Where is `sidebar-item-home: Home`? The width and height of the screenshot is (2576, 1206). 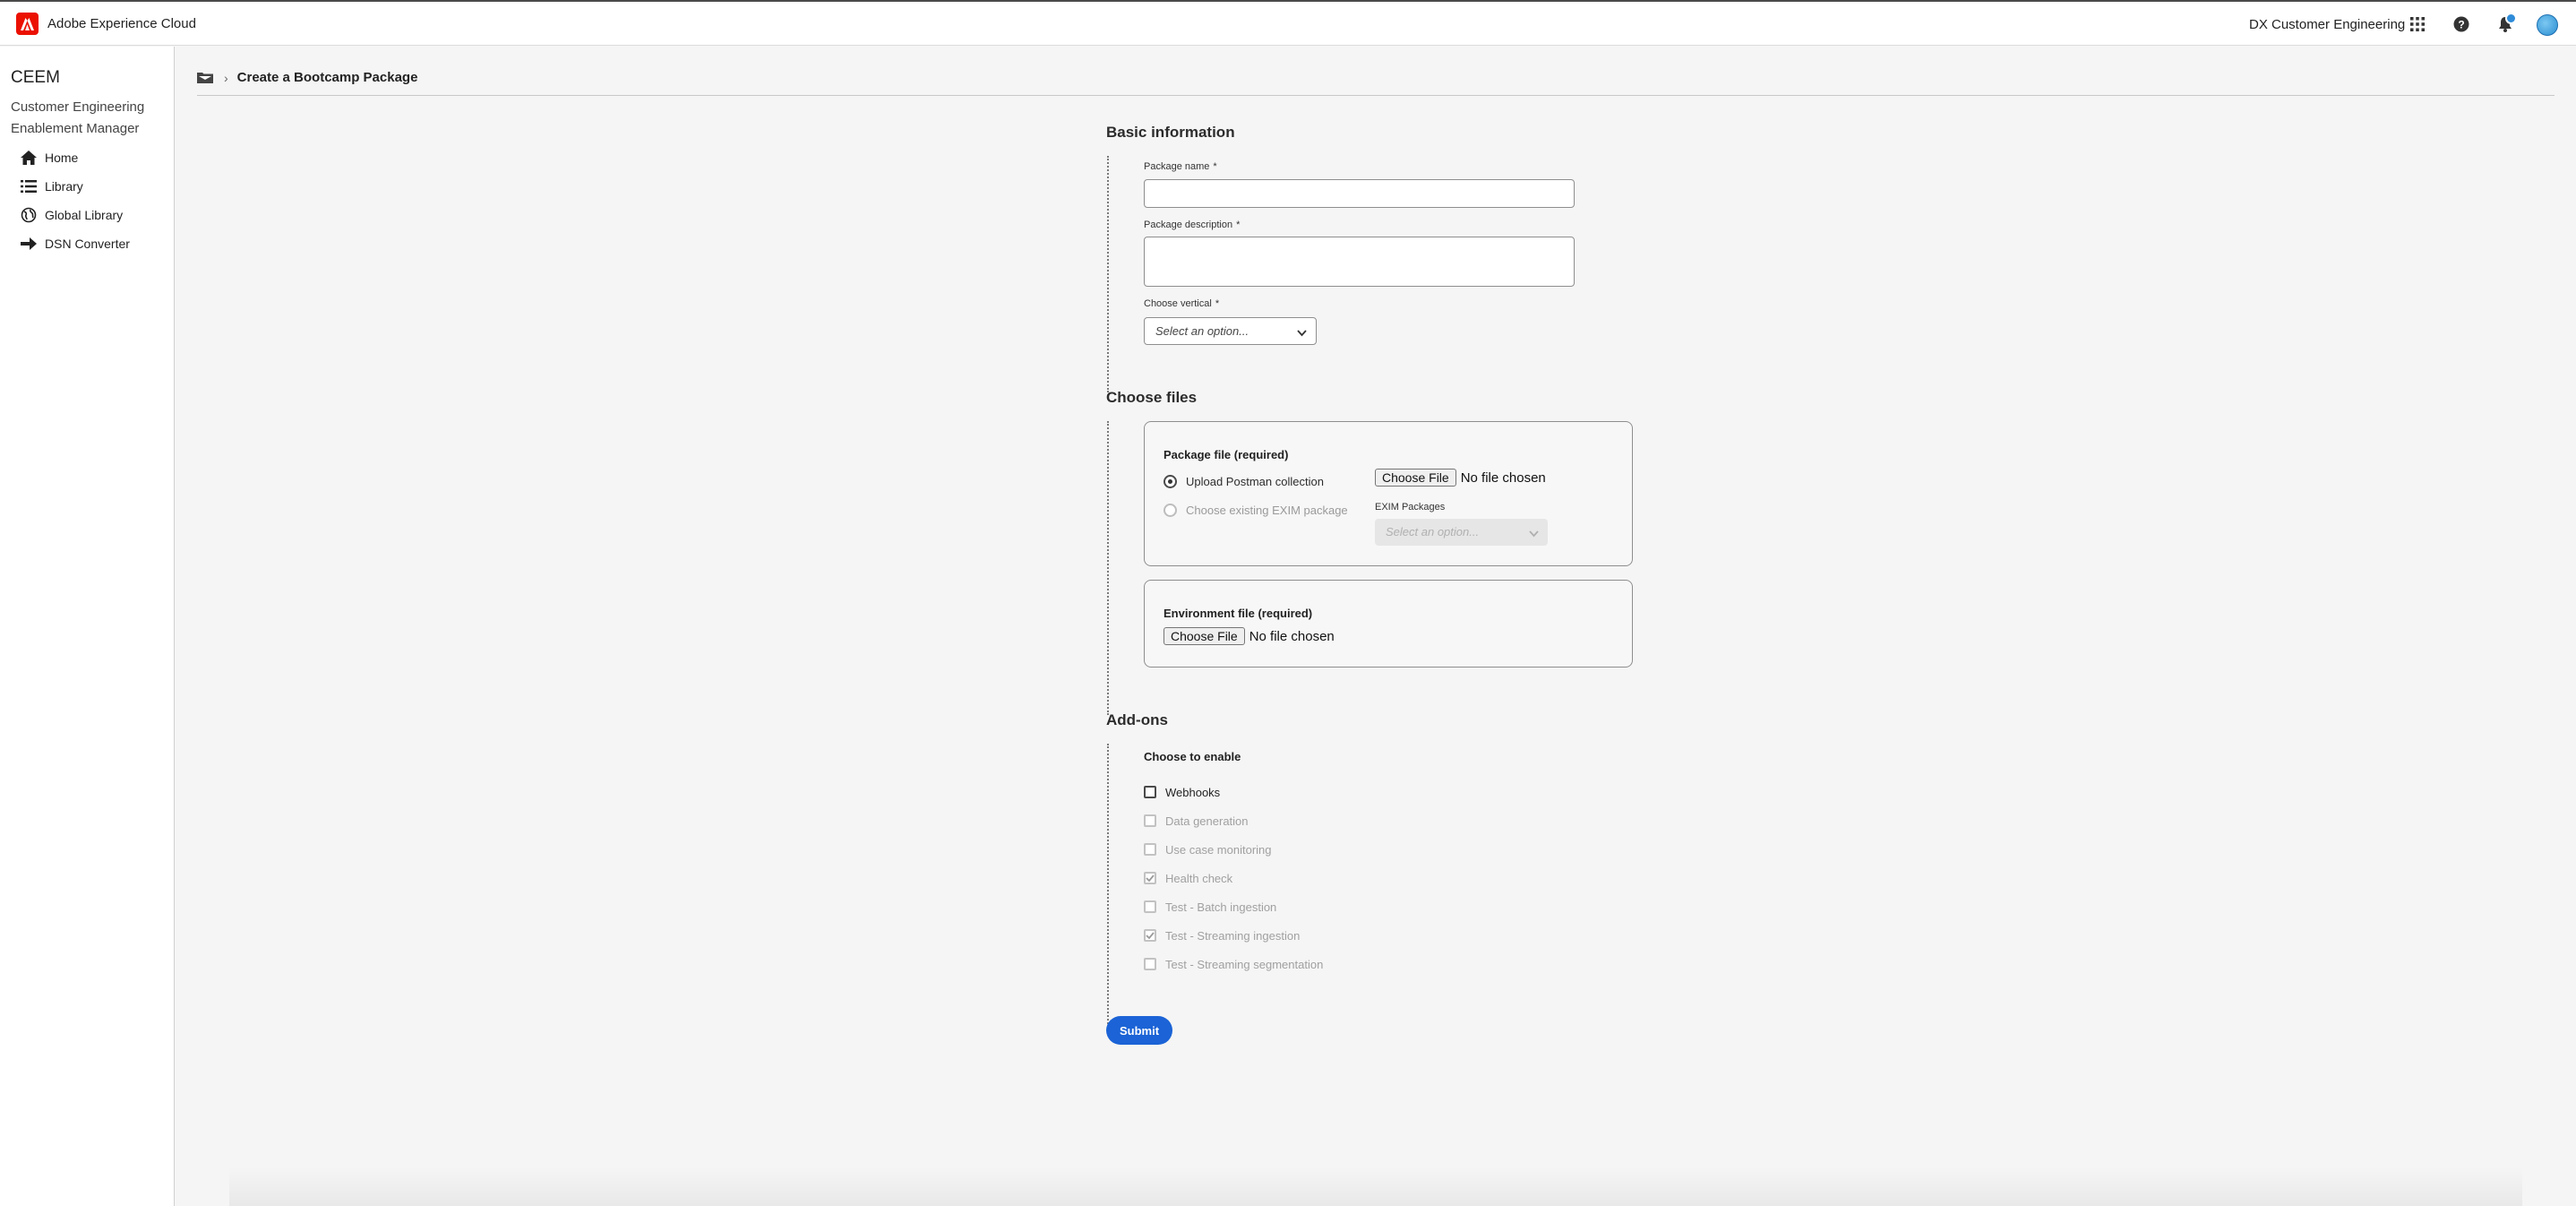
sidebar-item-home: Home is located at coordinates (49, 158).